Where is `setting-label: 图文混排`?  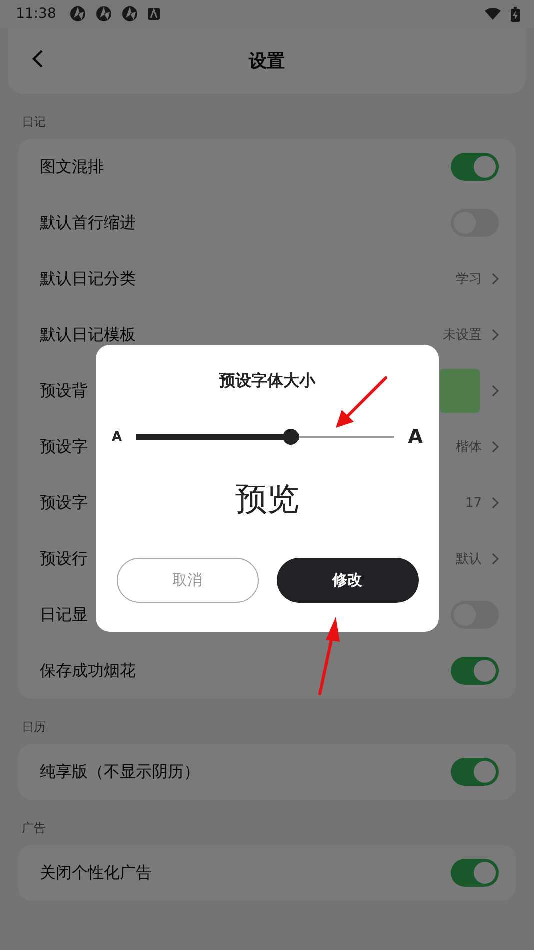 setting-label: 图文混排 is located at coordinates (72, 167).